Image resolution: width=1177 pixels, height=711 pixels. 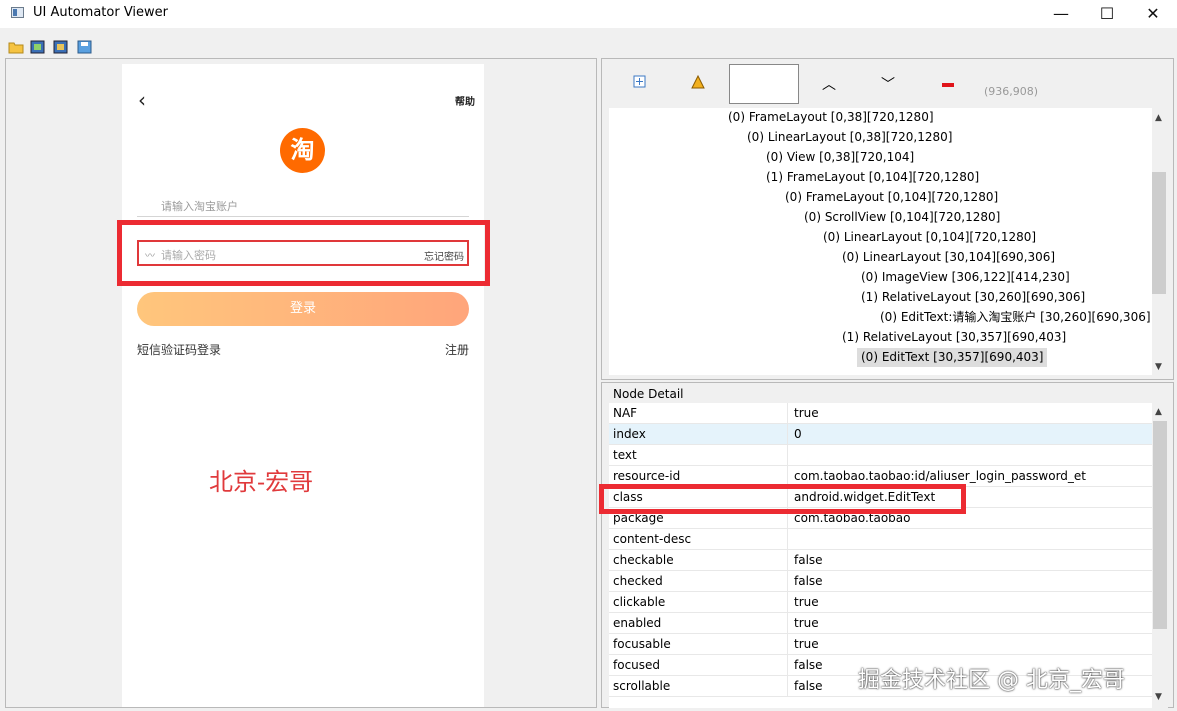 What do you see at coordinates (16, 46) in the screenshot?
I see `open-folder-icon` at bounding box center [16, 46].